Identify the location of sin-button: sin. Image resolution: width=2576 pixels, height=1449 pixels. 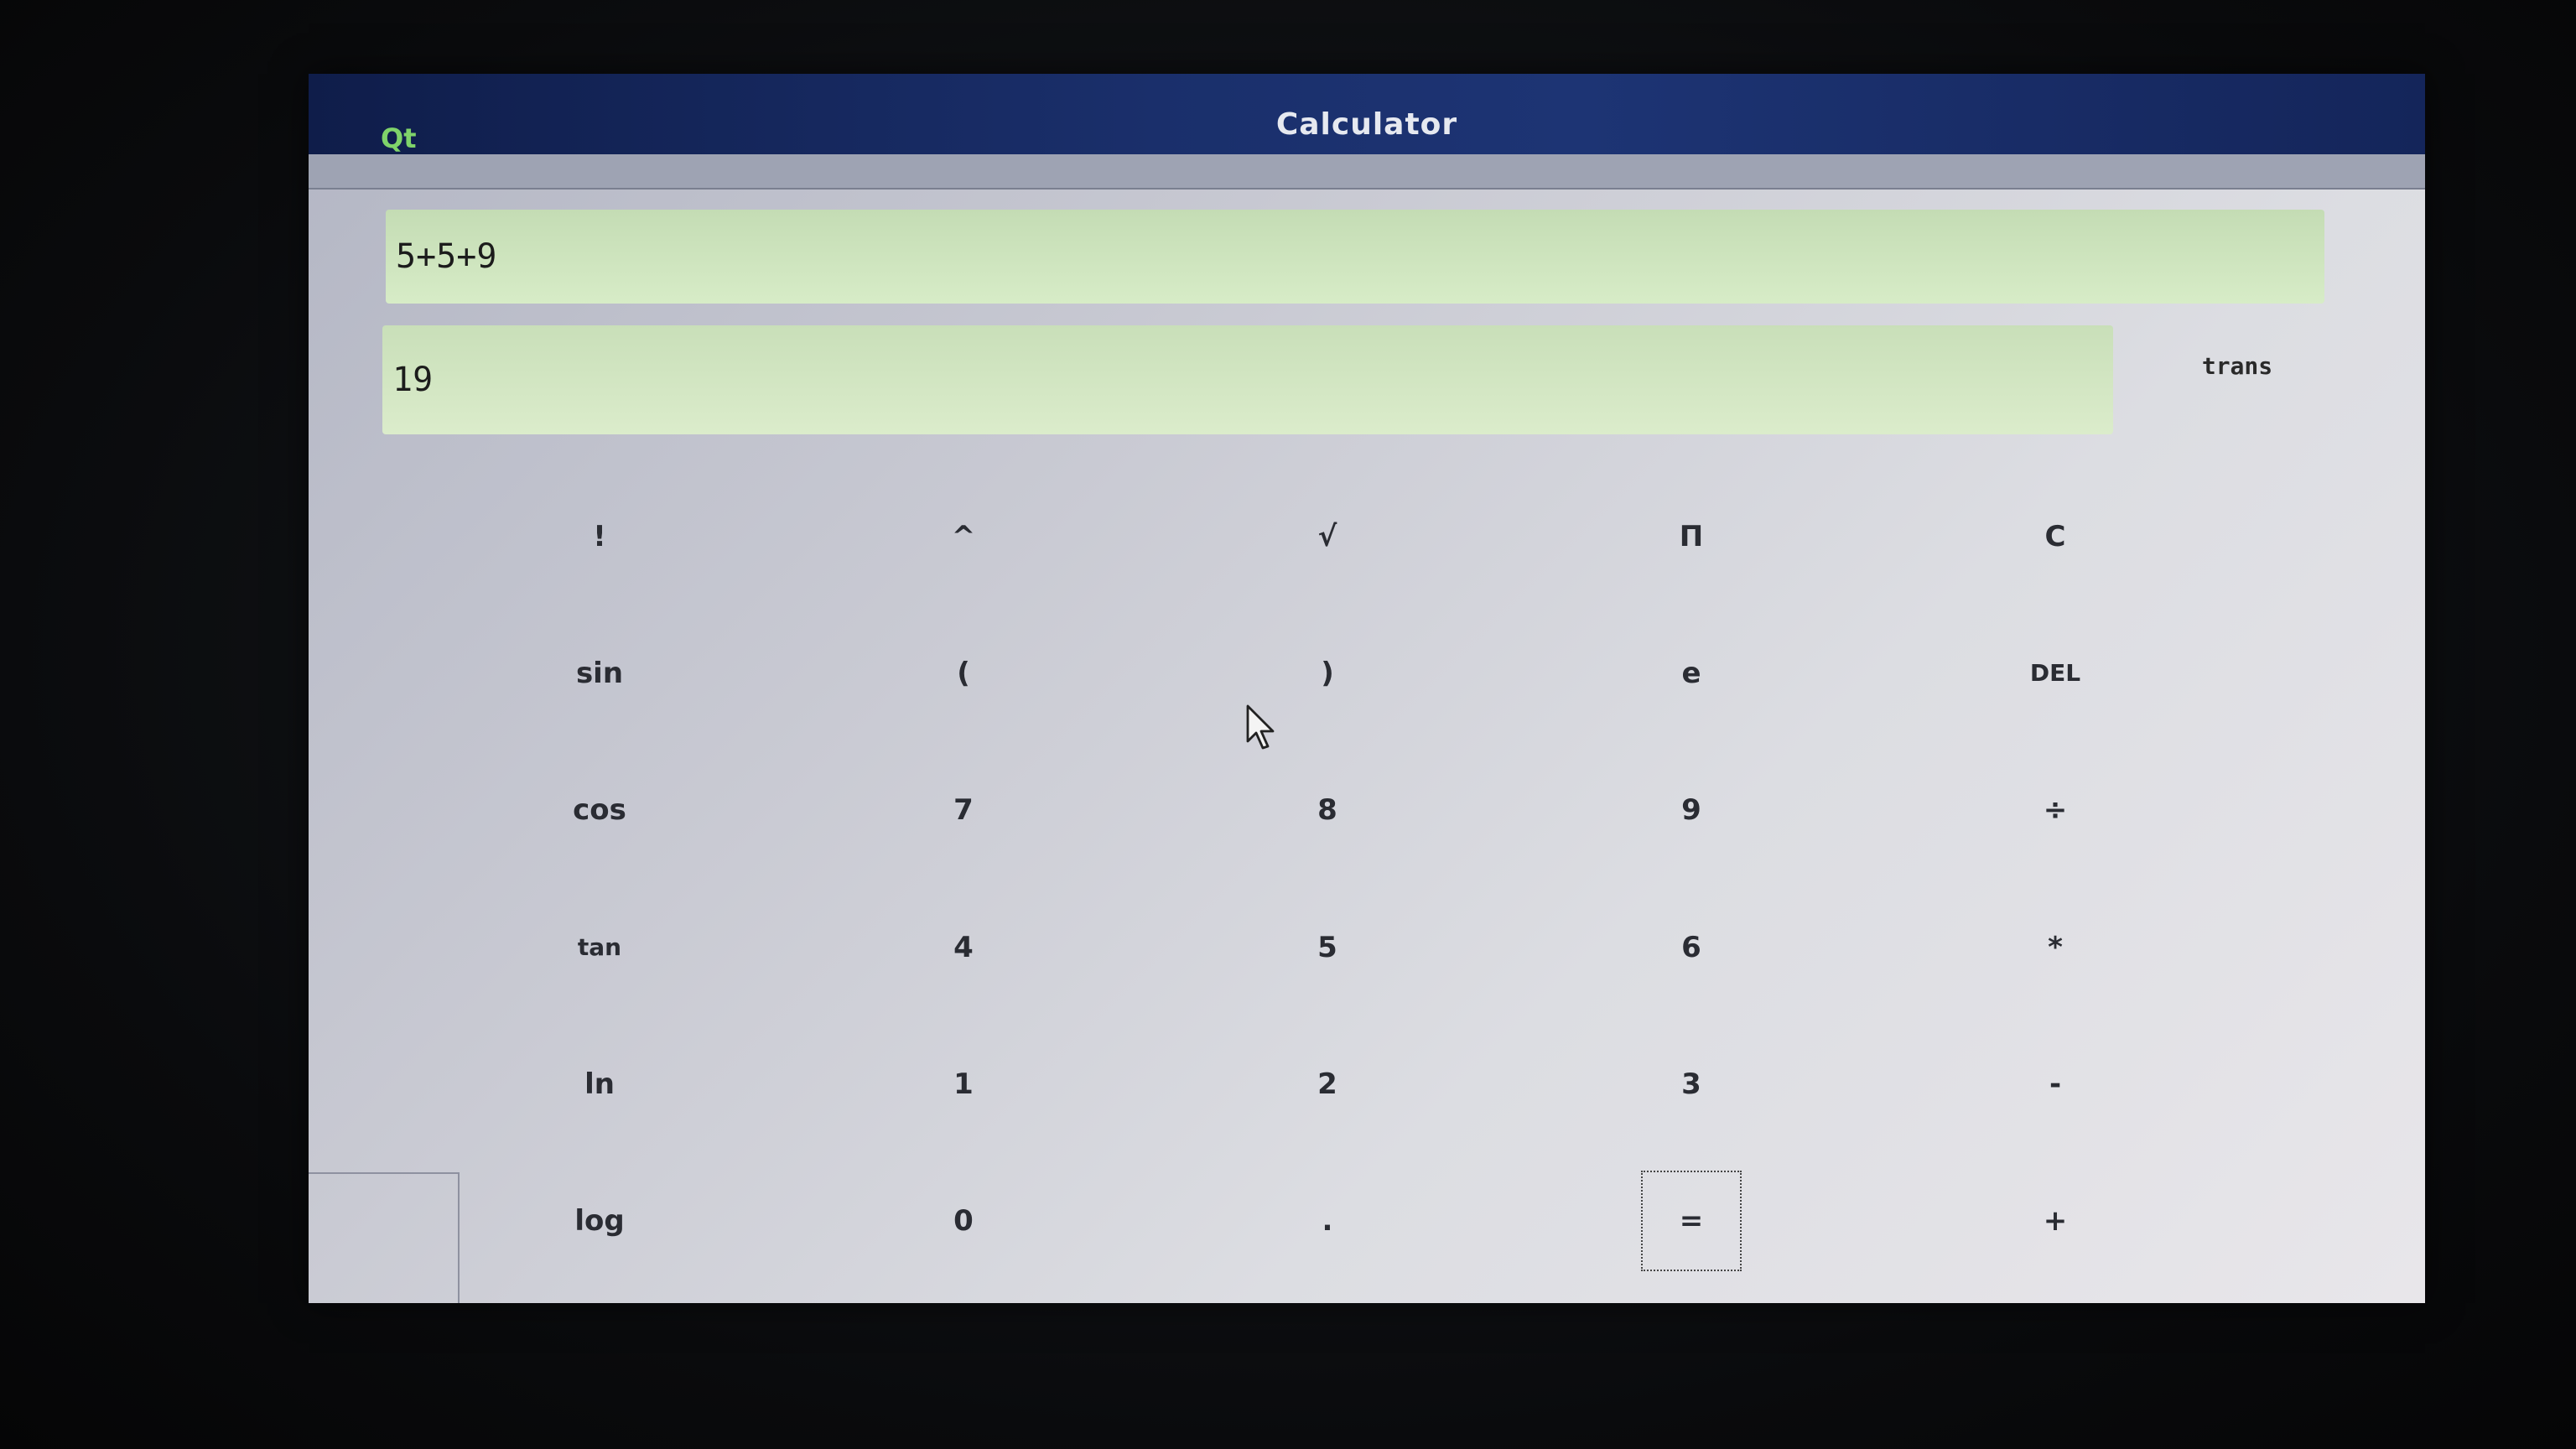
(600, 673).